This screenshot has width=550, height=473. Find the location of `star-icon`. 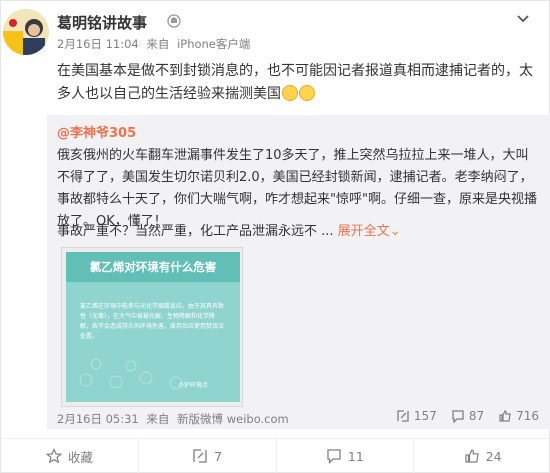

star-icon is located at coordinates (53, 456).